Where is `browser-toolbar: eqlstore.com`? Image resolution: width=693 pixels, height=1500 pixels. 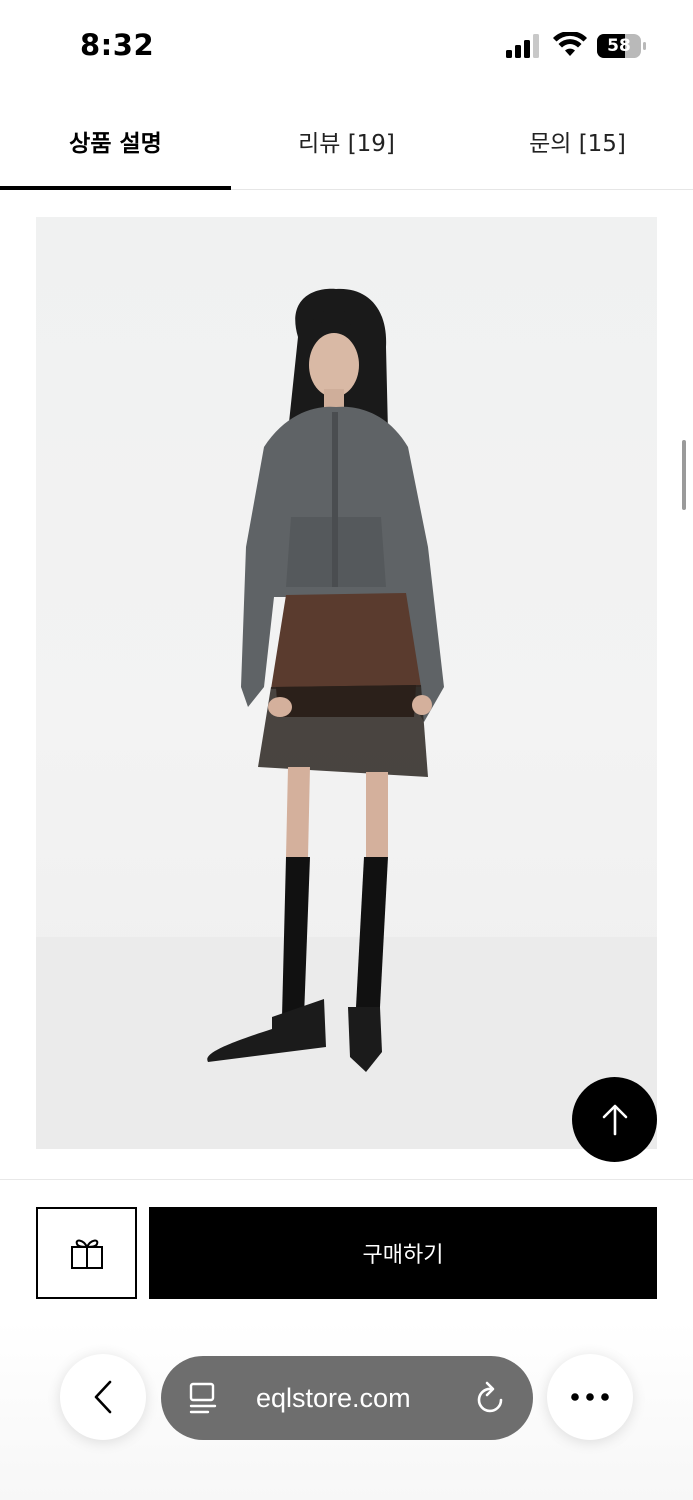 browser-toolbar: eqlstore.com is located at coordinates (346, 1410).